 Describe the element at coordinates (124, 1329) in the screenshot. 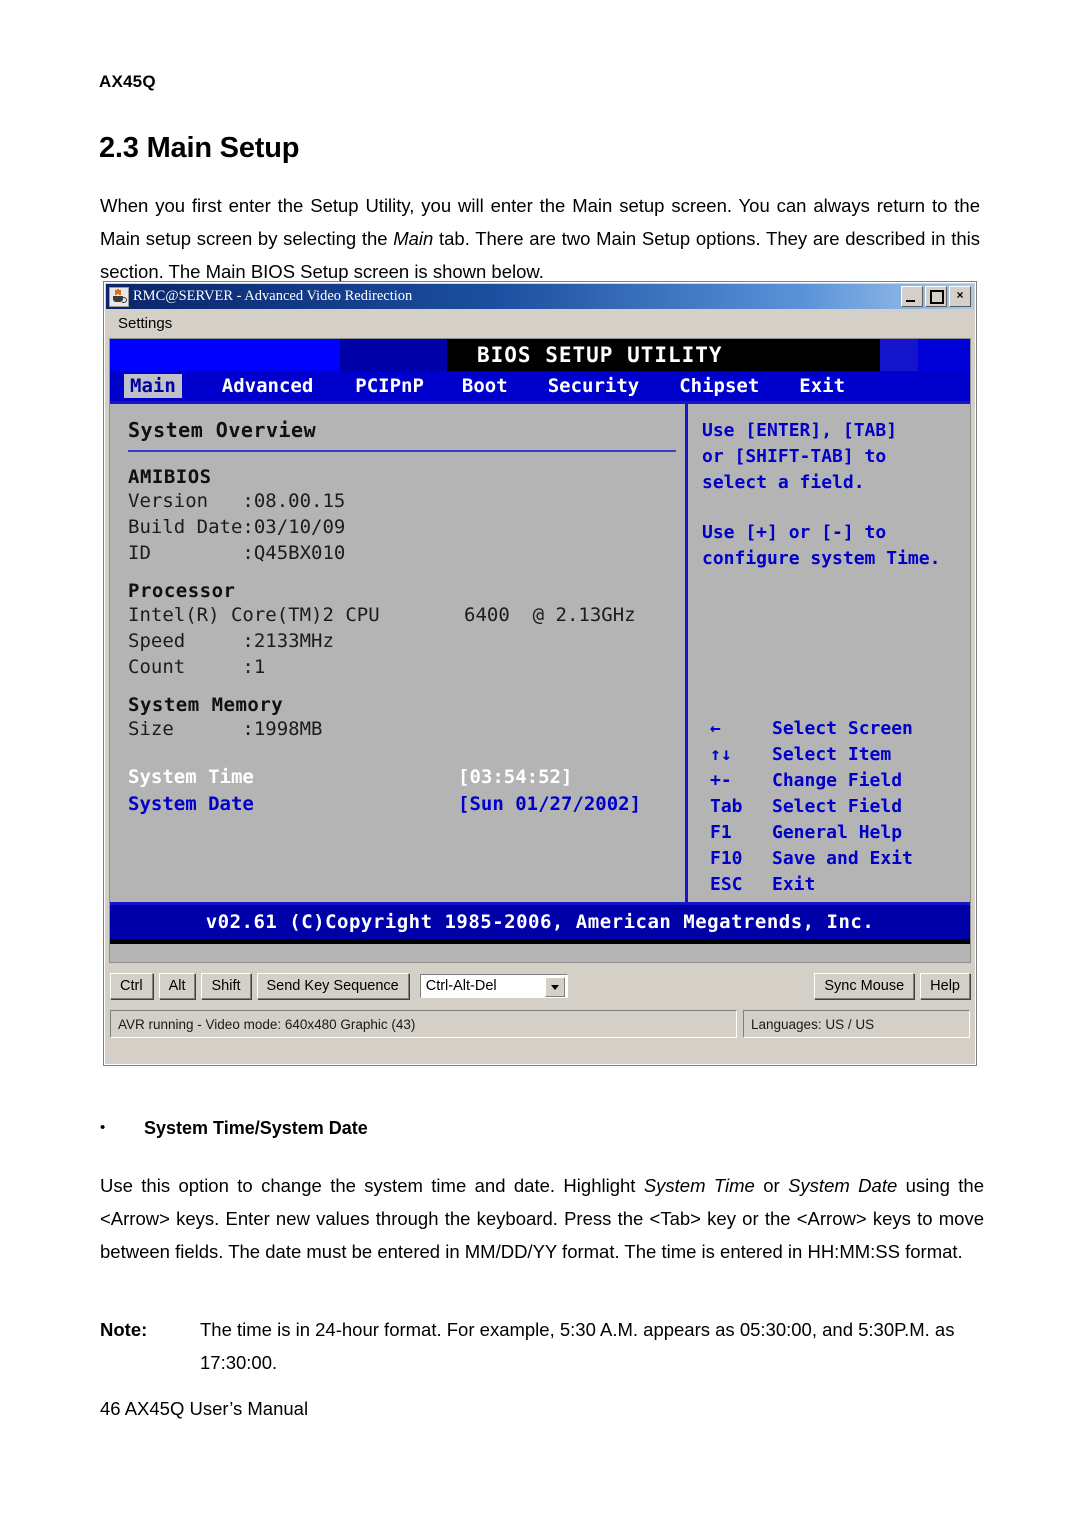

I see `note-label: Note:` at that location.